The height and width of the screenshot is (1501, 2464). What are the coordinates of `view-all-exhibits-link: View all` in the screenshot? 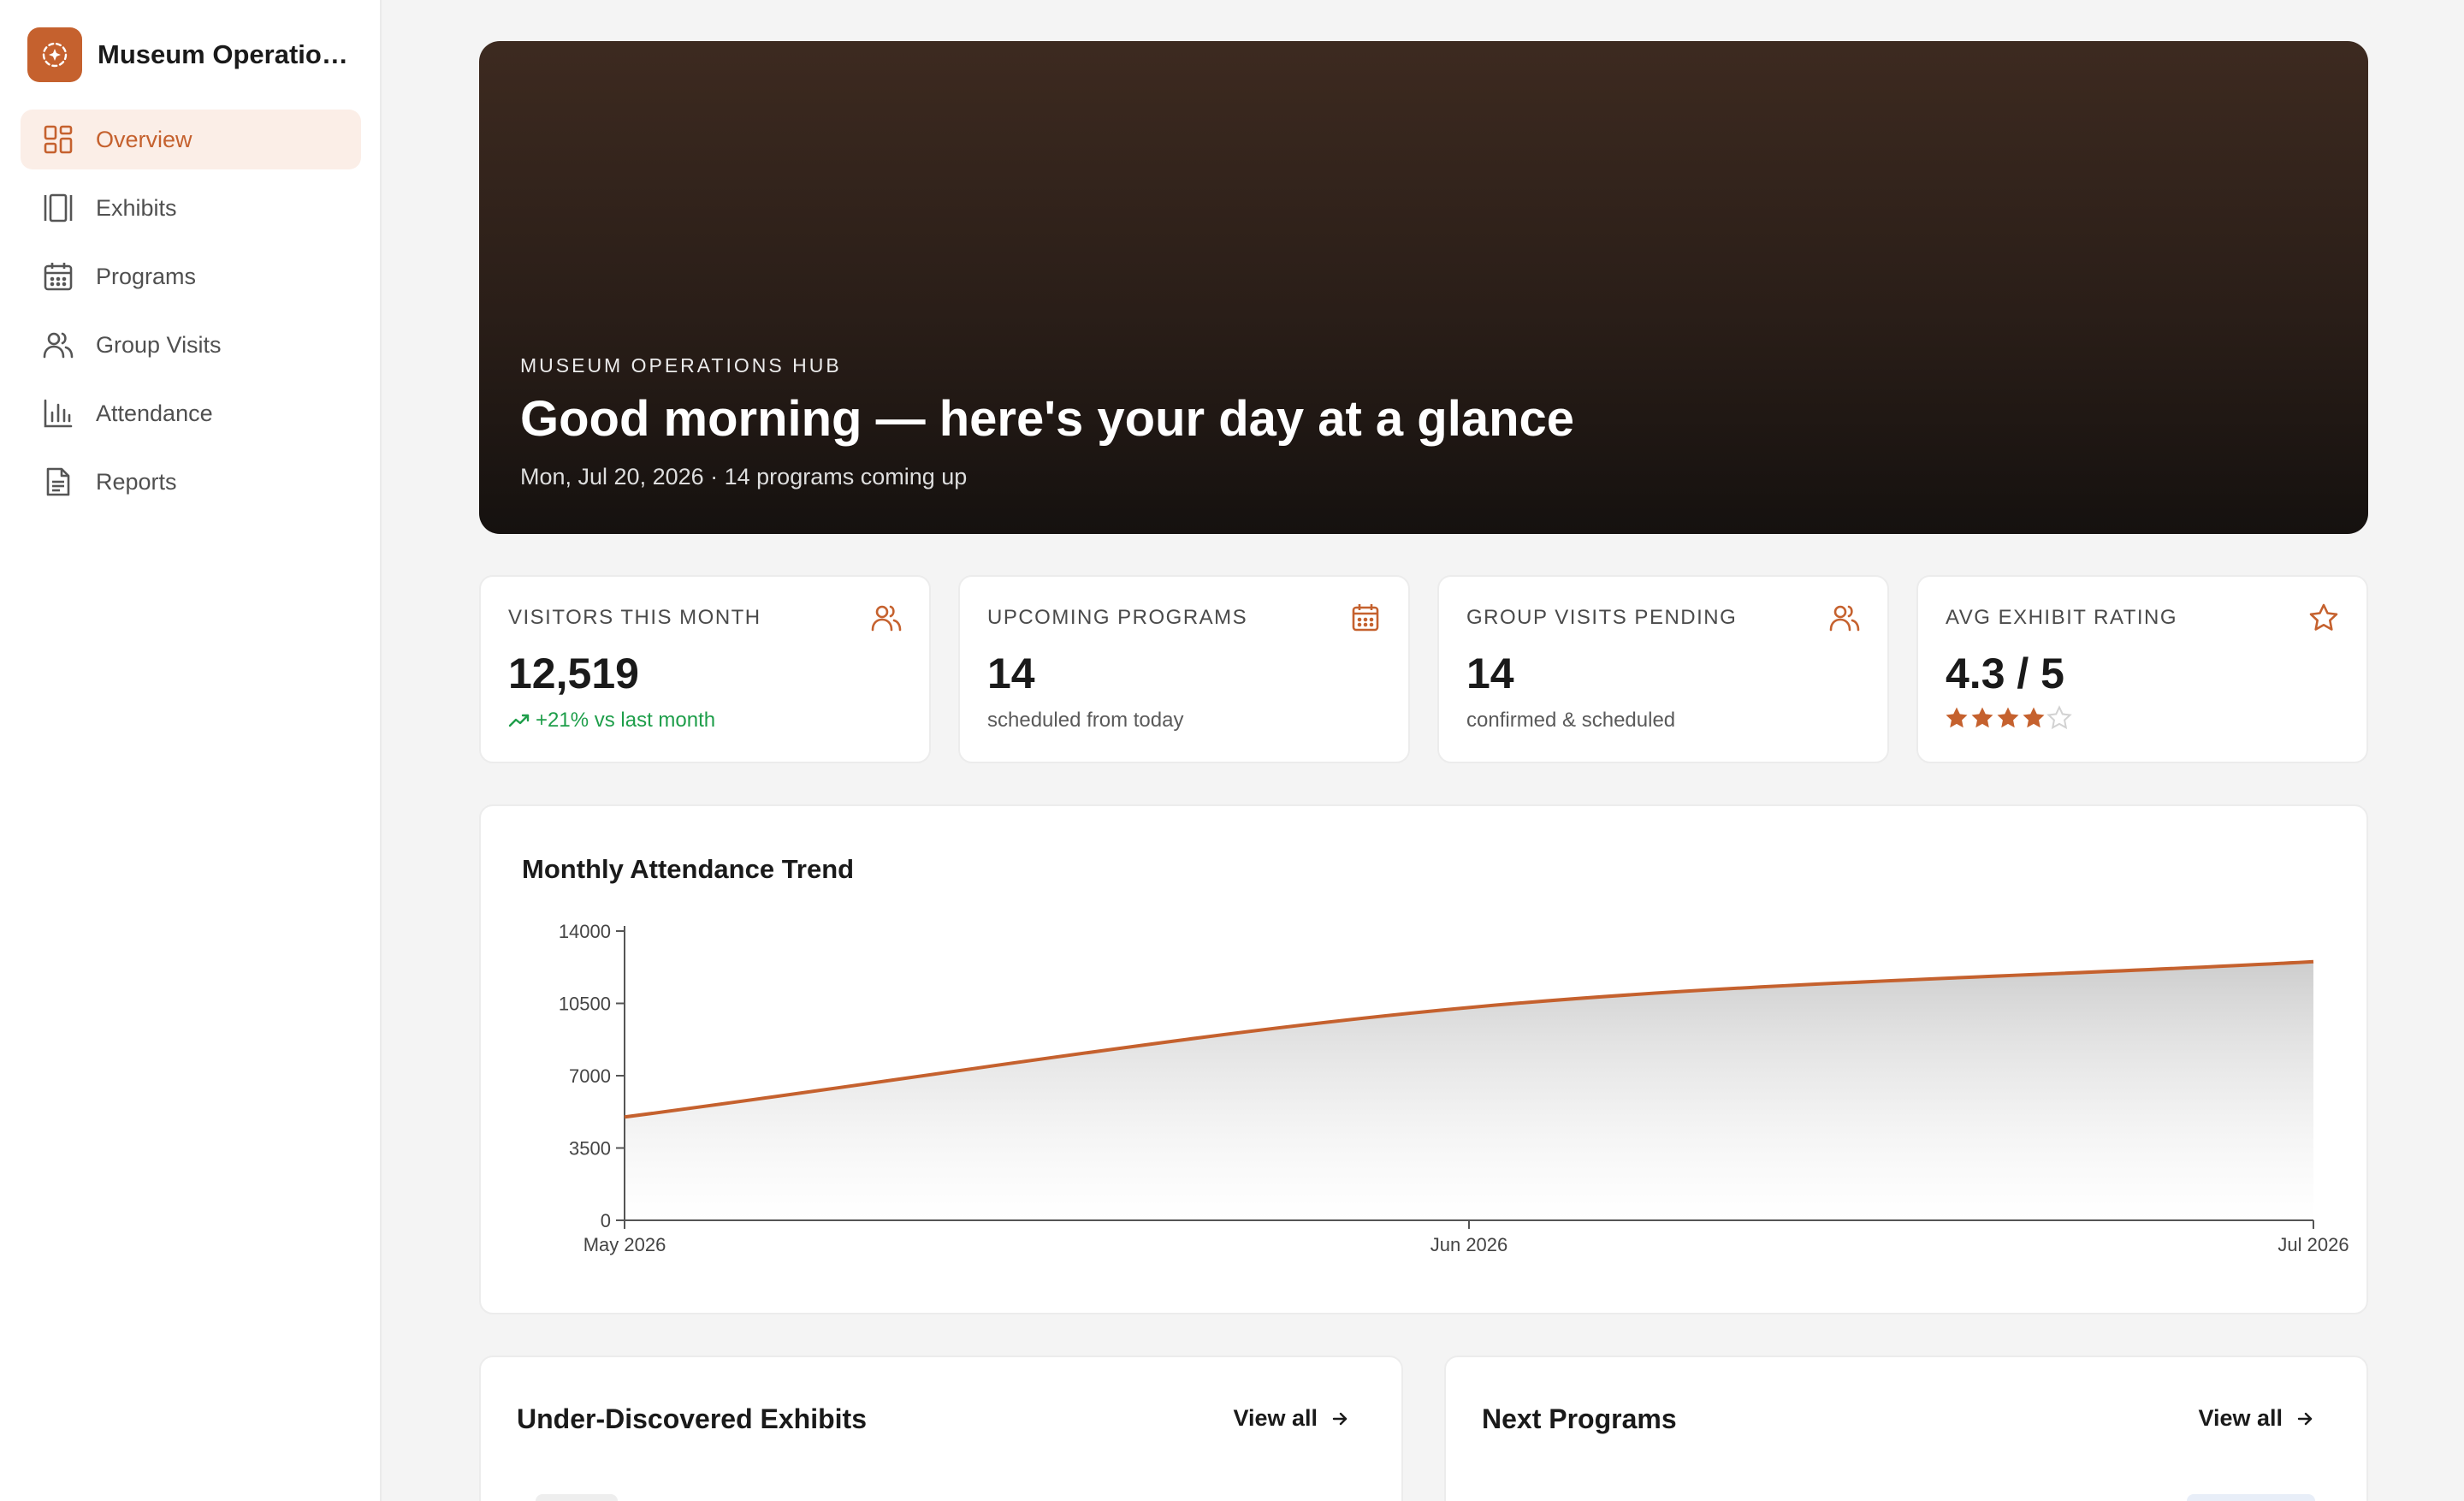 It's located at (1291, 1418).